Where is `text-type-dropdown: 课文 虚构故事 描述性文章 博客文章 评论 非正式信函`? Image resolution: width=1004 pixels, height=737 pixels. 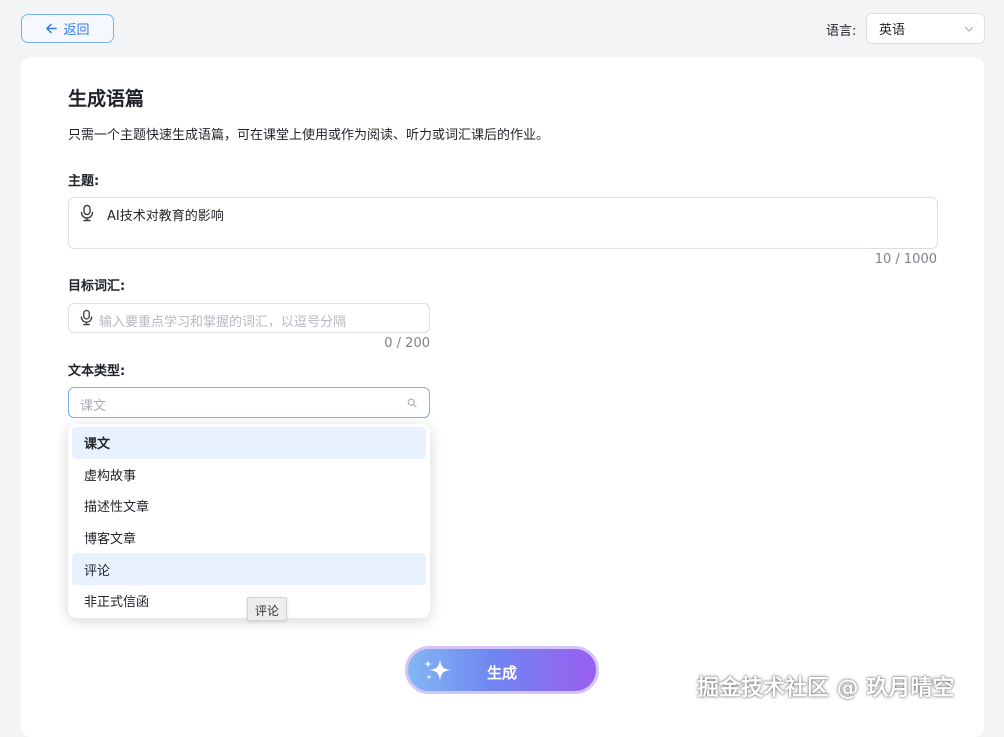 text-type-dropdown: 课文 虚构故事 描述性文章 博客文章 评论 非正式信函 is located at coordinates (249, 521).